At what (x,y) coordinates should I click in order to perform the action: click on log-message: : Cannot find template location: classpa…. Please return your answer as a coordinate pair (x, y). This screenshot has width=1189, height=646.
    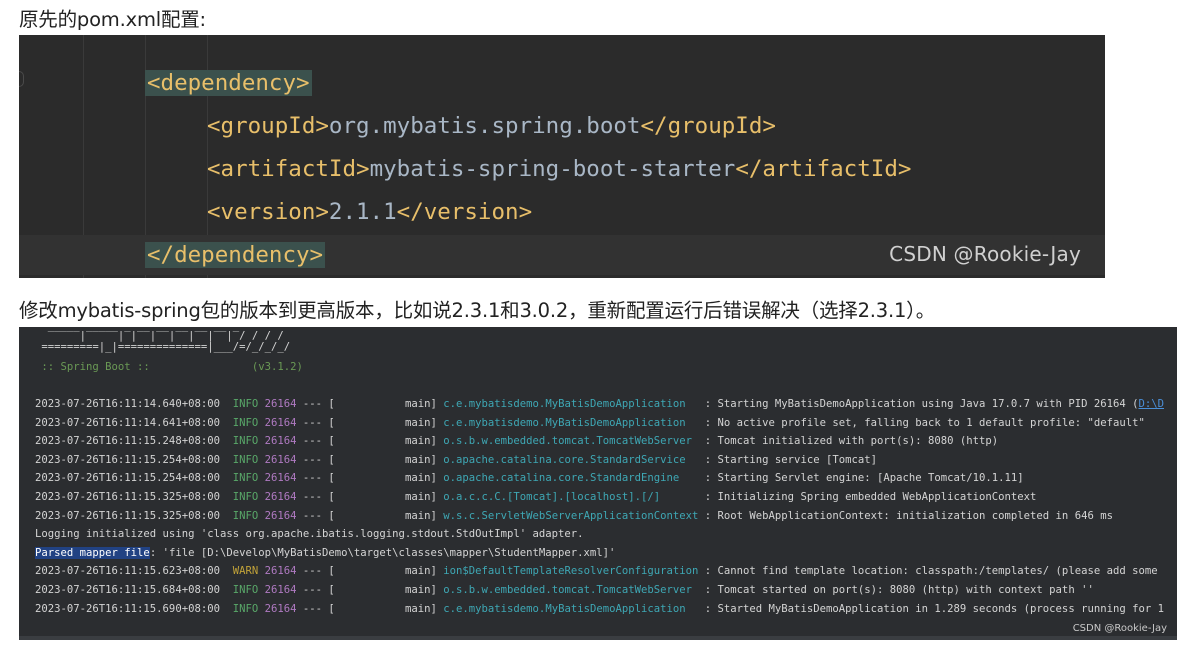
    Looking at the image, I should click on (928, 571).